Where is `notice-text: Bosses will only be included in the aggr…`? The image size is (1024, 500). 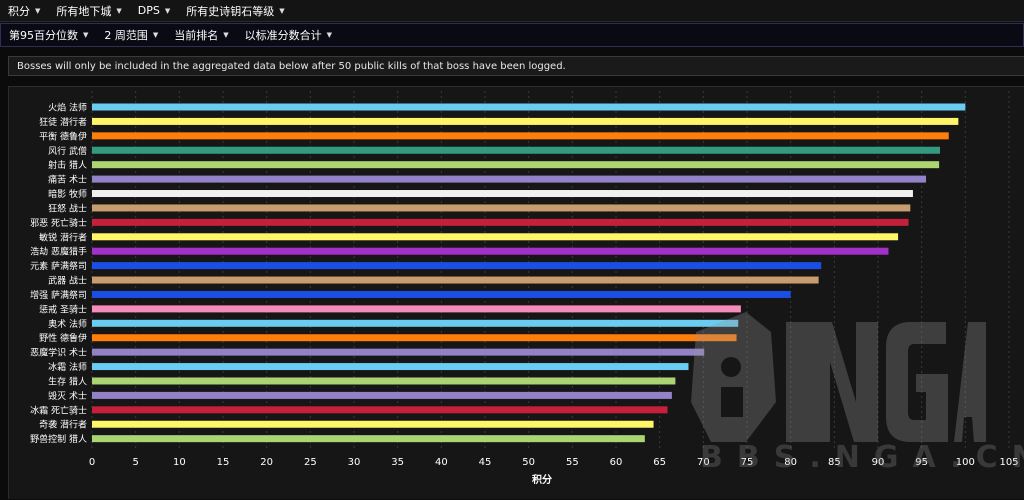 notice-text: Bosses will only be included in the aggr… is located at coordinates (291, 66).